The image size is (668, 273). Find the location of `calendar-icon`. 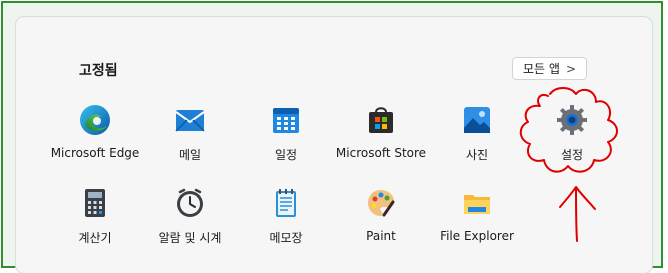

calendar-icon is located at coordinates (286, 120).